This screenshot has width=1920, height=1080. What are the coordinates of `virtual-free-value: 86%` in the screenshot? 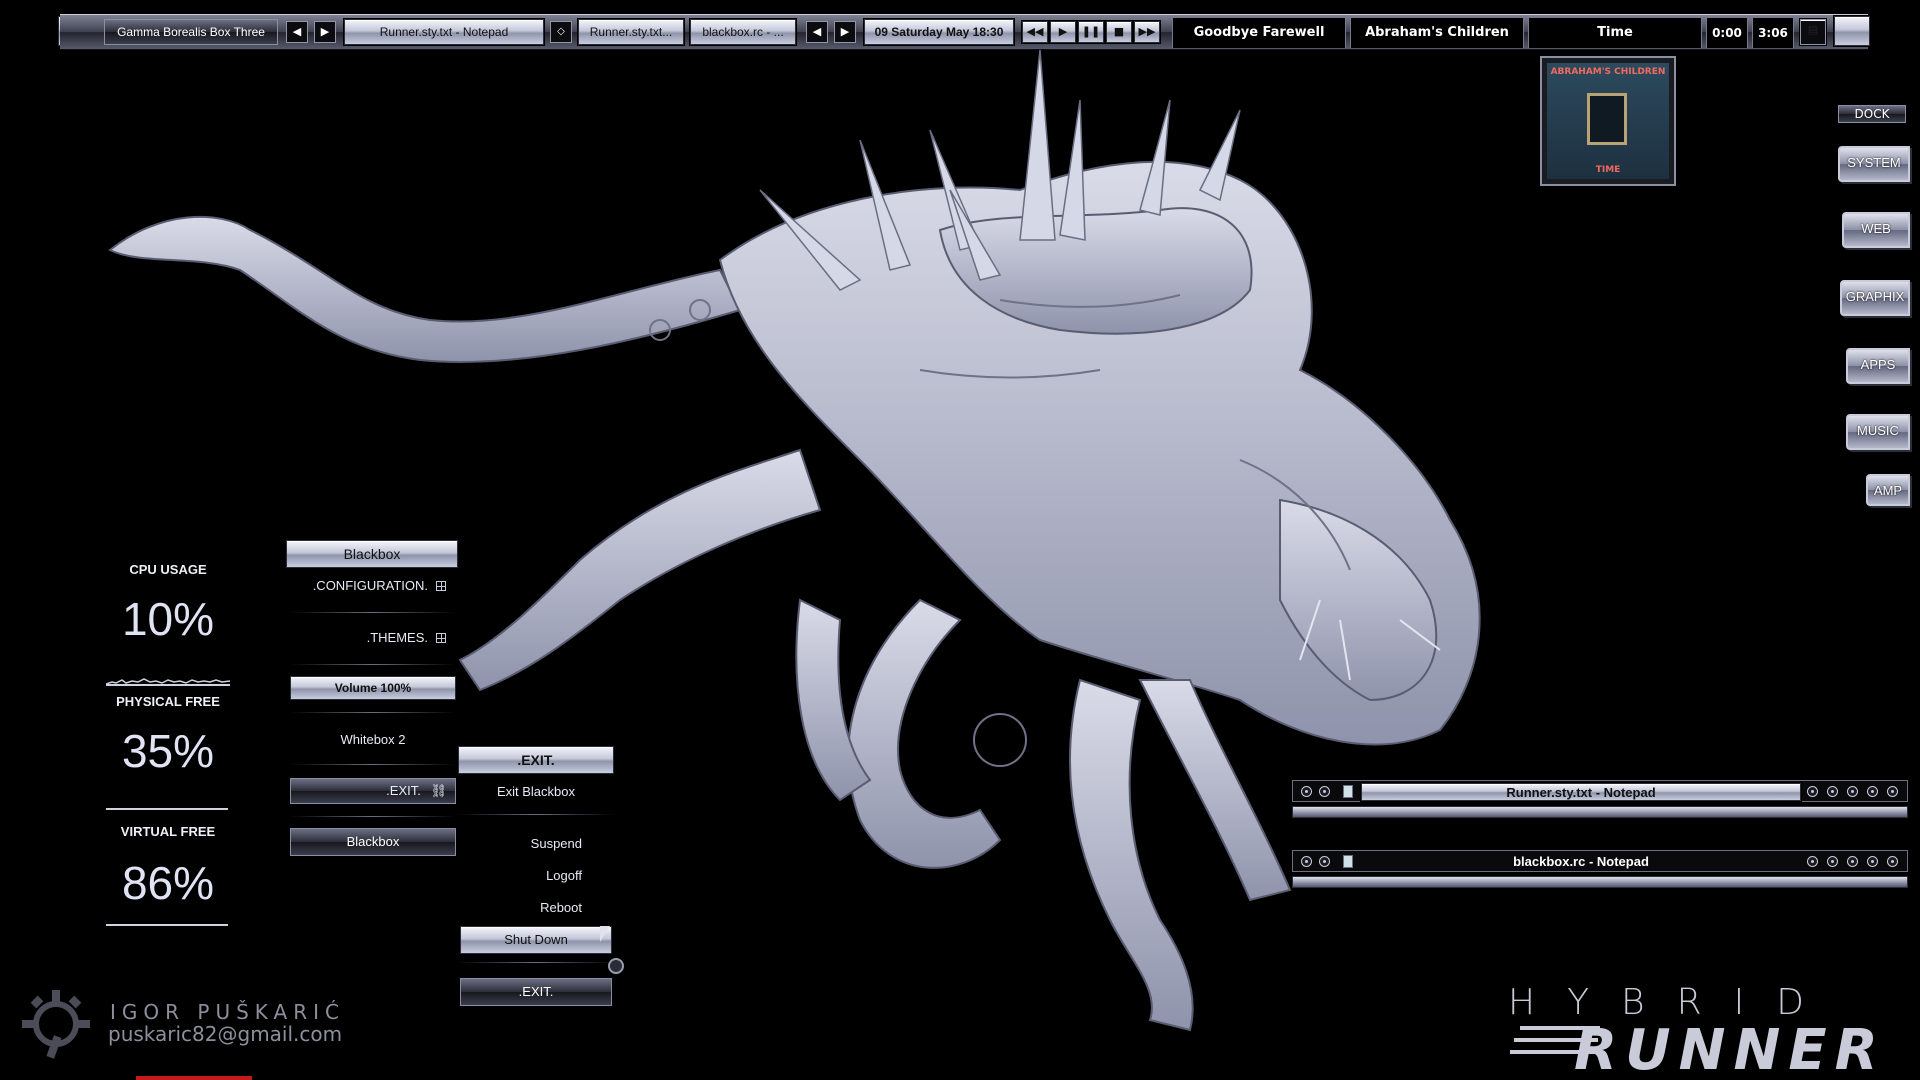 It's located at (168, 883).